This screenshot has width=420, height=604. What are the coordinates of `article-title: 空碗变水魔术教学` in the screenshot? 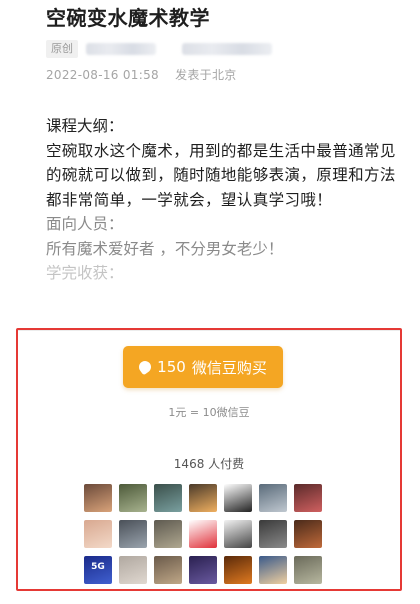 It's located at (128, 18).